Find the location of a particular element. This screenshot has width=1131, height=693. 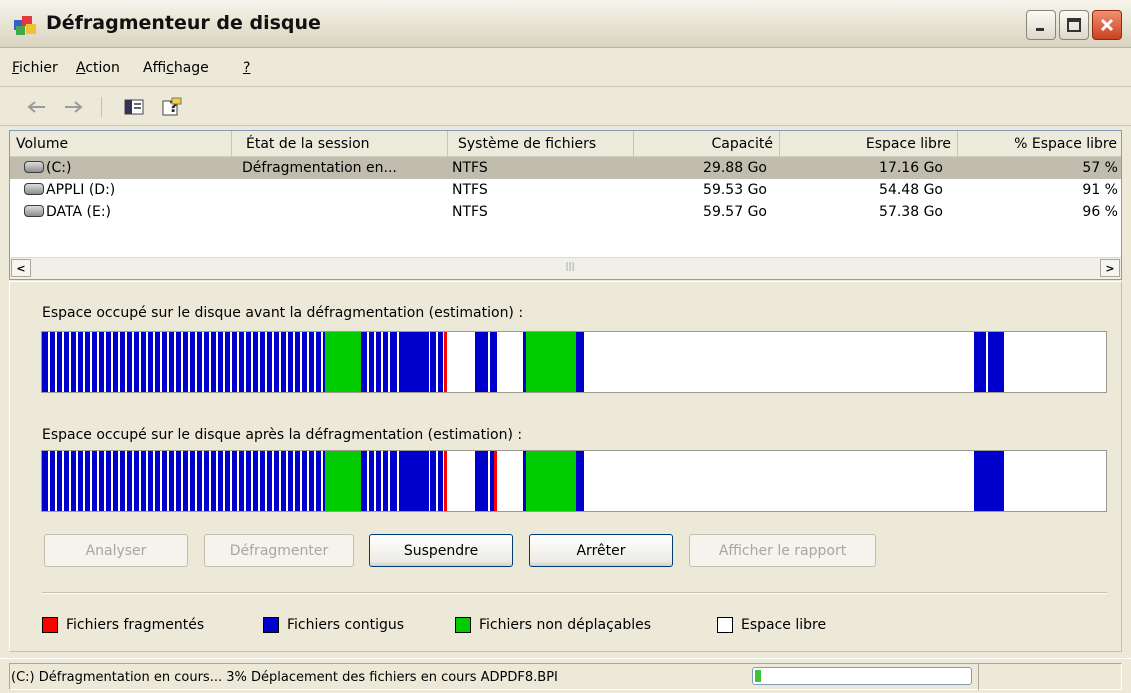

table-row: APPLI (D:) NTFS 59.53 Go 54.48 Go 91 % is located at coordinates (565, 190).